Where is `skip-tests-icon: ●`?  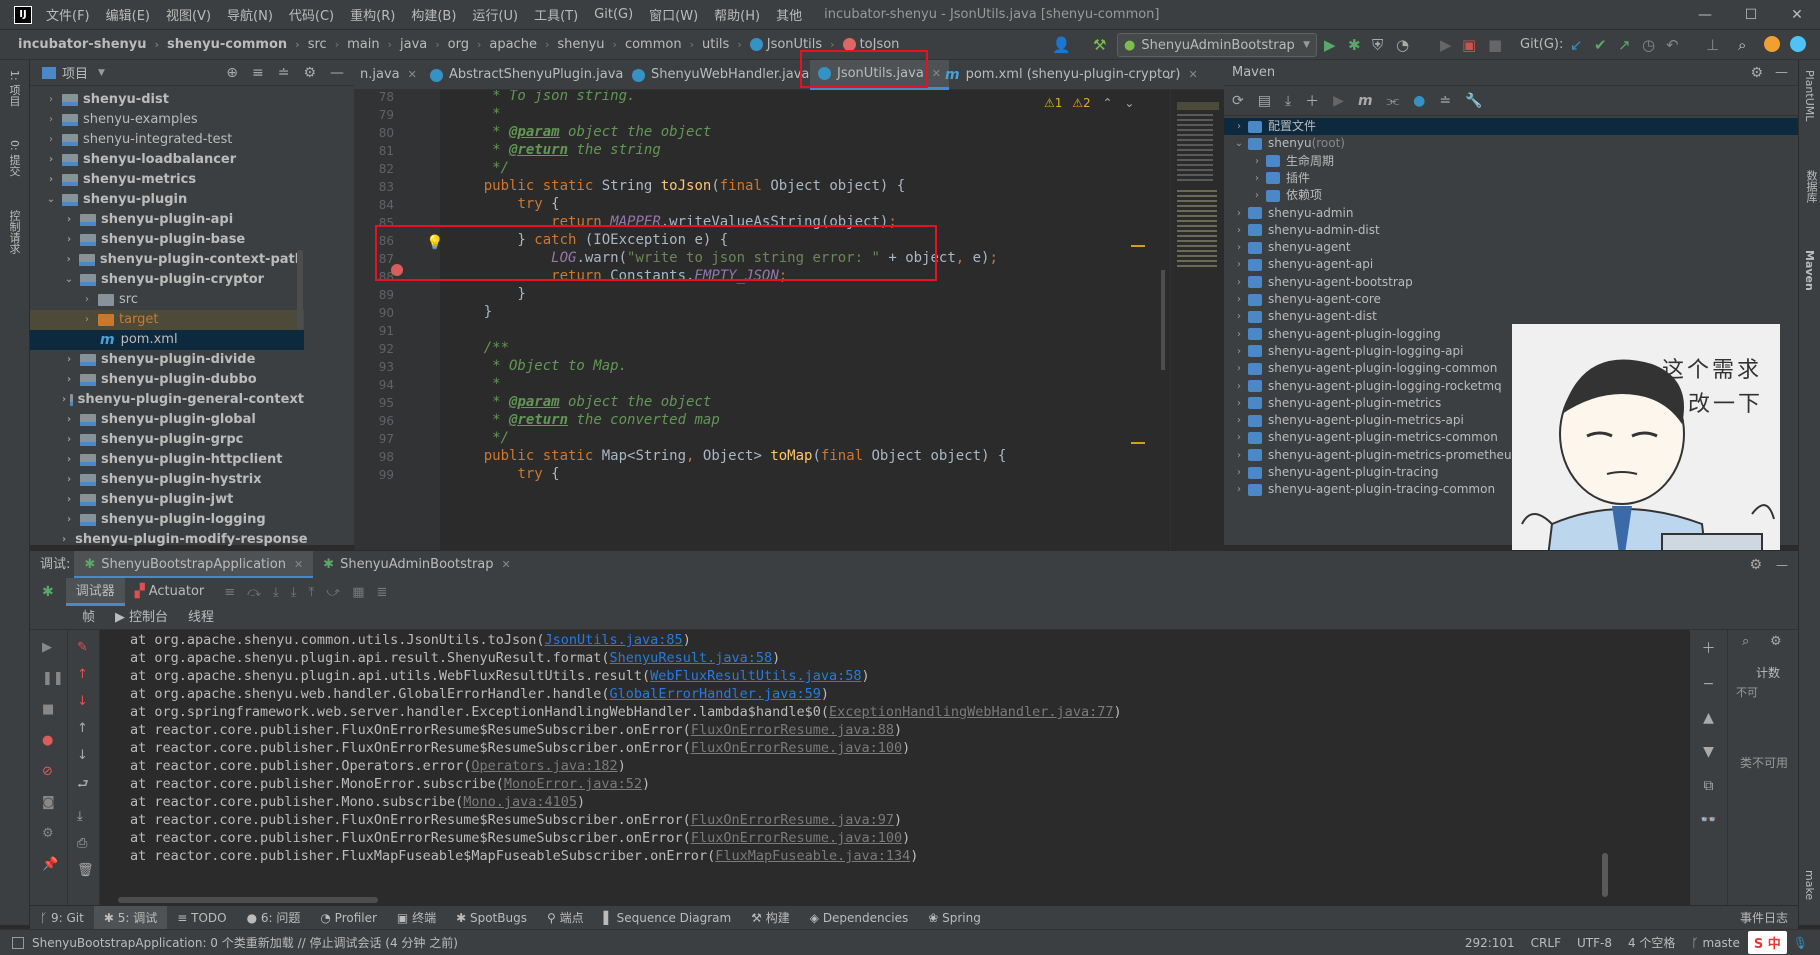
skip-tests-icon: ● is located at coordinates (1419, 101).